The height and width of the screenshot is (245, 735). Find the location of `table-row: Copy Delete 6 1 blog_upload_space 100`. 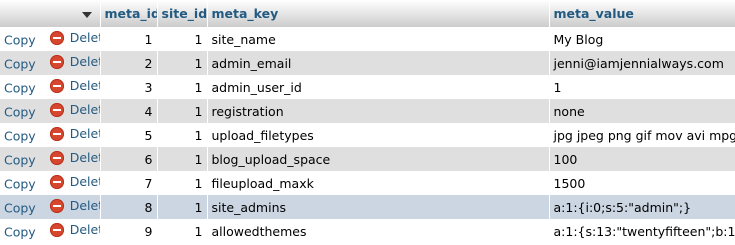

table-row: Copy Delete 6 1 blog_upload_space 100 is located at coordinates (367, 159).